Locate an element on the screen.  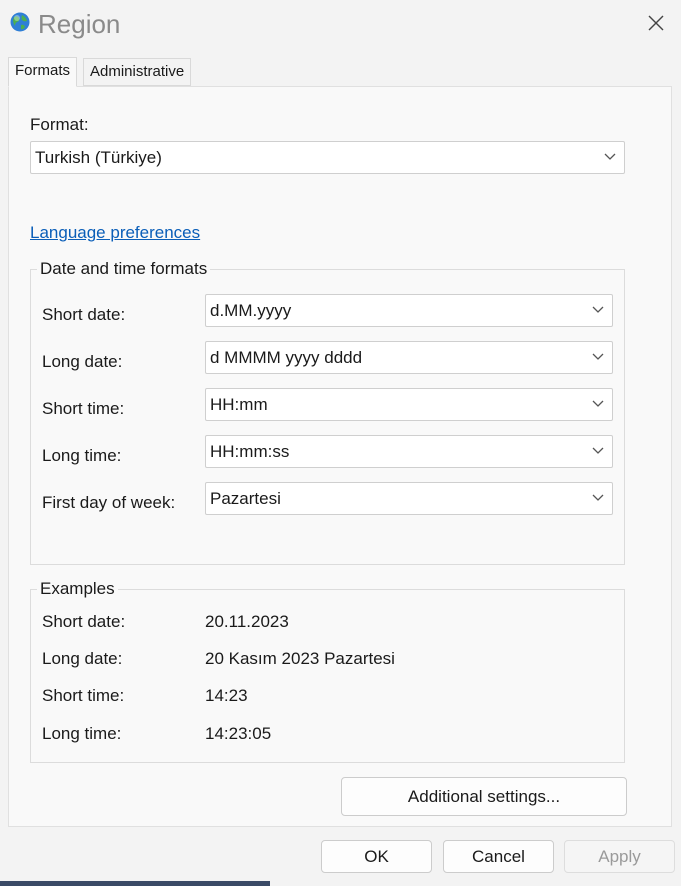
short-time-value: HH:mm is located at coordinates (239, 404).